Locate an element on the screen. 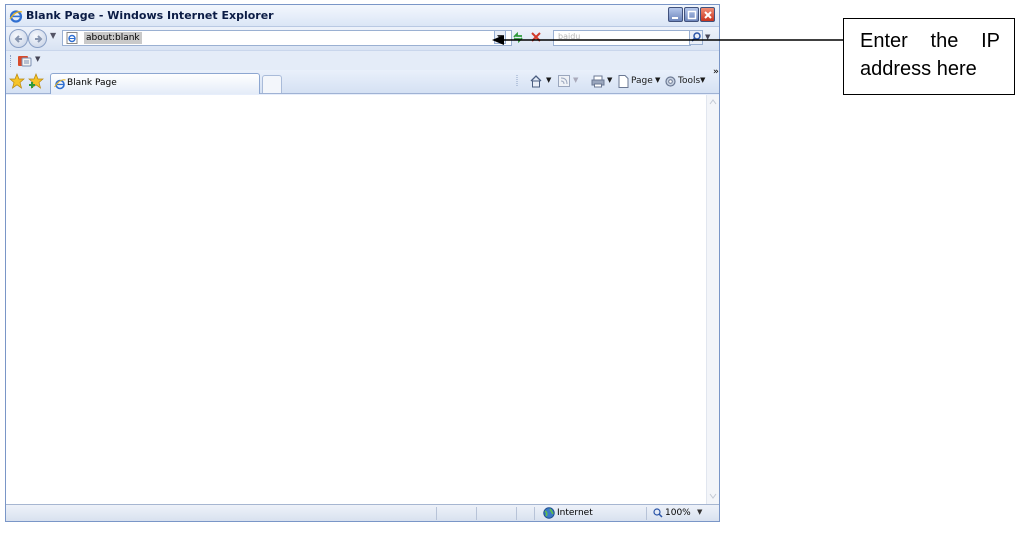  command-grip is located at coordinates (517, 81).